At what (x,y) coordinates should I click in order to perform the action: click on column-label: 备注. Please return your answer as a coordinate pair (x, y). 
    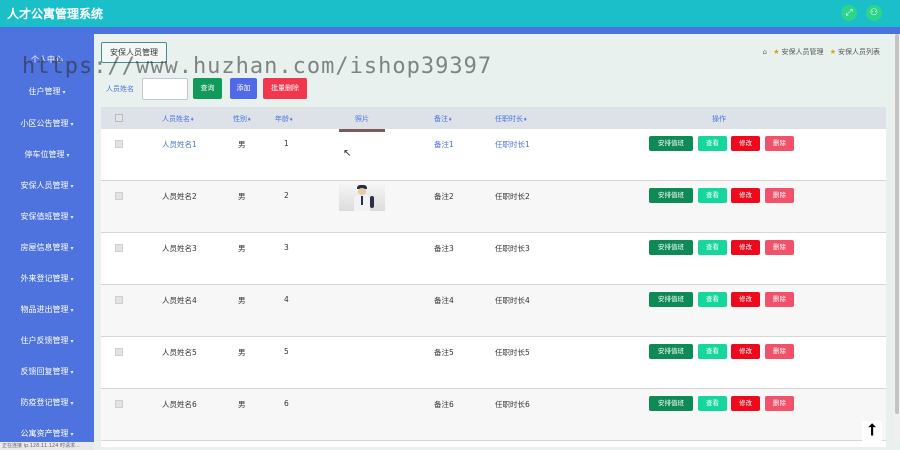
    Looking at the image, I should click on (441, 119).